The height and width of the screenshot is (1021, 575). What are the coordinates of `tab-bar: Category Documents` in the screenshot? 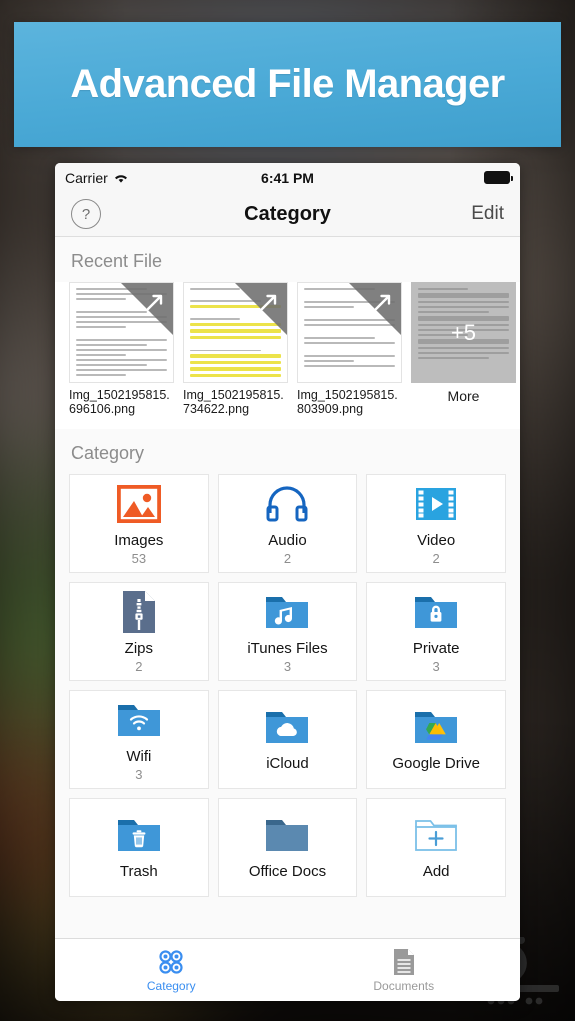 It's located at (287, 969).